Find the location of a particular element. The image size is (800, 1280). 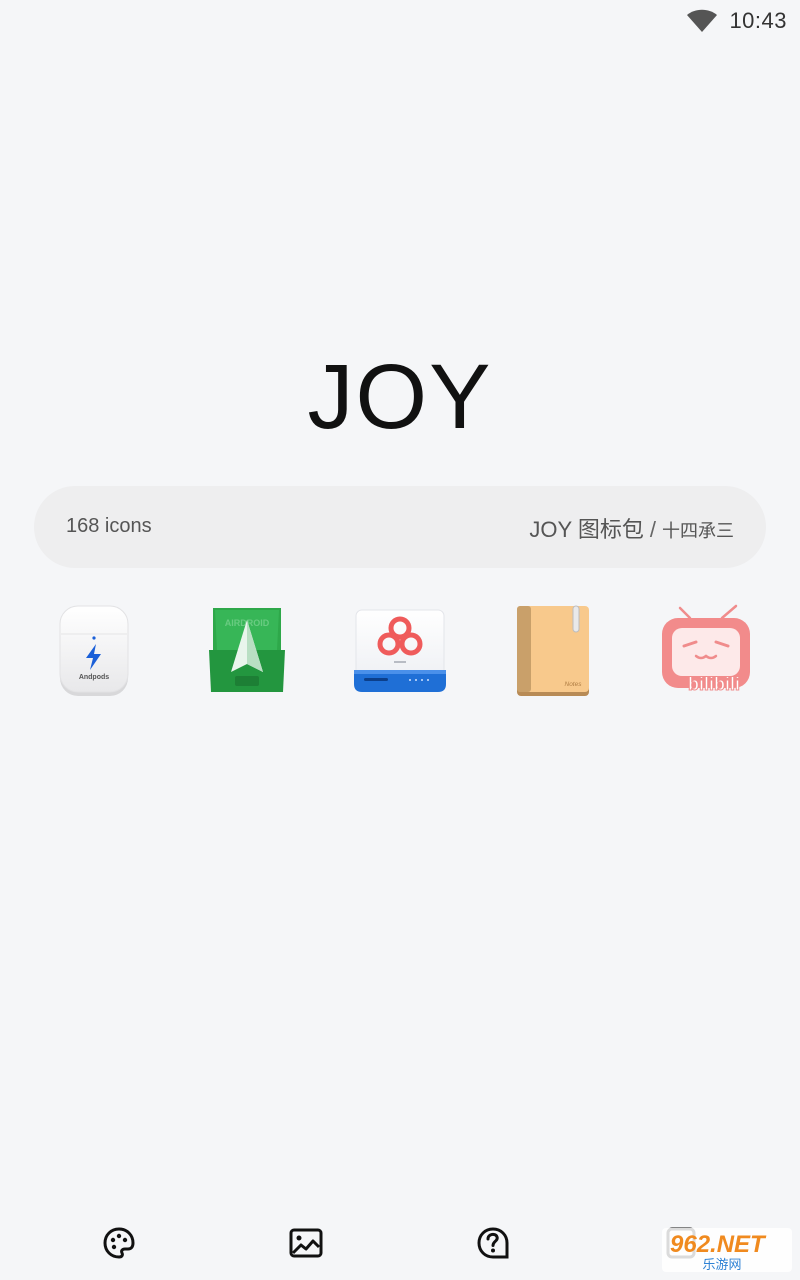

bottom-nav: 962.NET 乐游网 is located at coordinates (400, 1240).